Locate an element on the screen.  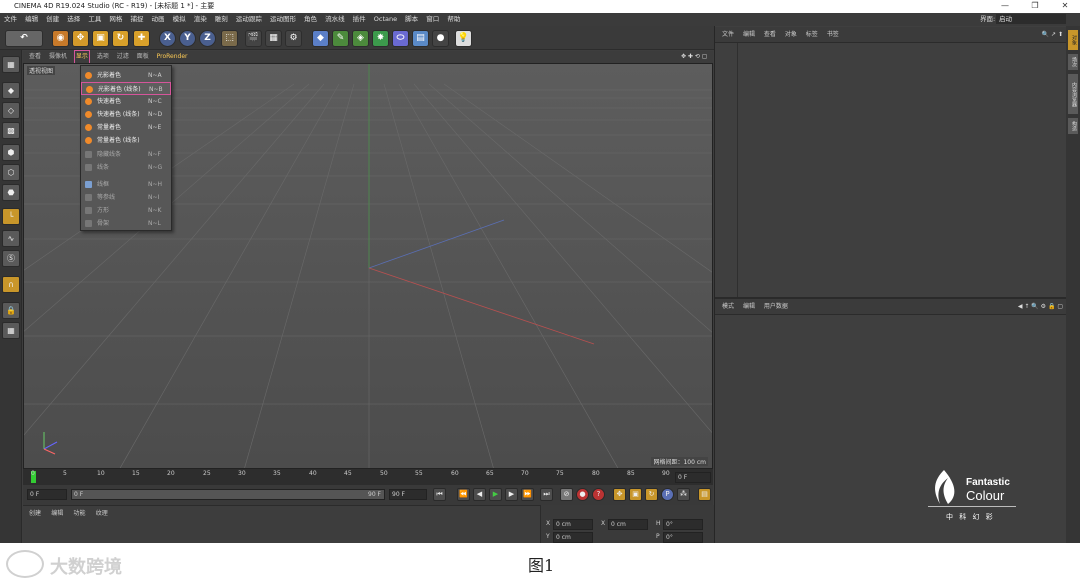
menu-item-isoparms: 等参线 N~I is located at coordinates (126, 197).